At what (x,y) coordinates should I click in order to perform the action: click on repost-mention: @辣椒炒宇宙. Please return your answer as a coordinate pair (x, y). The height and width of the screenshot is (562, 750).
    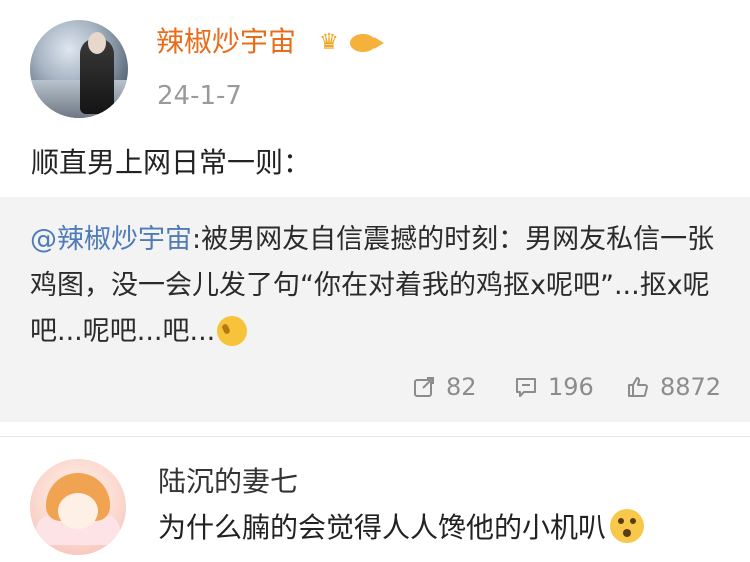
    Looking at the image, I should click on (111, 239).